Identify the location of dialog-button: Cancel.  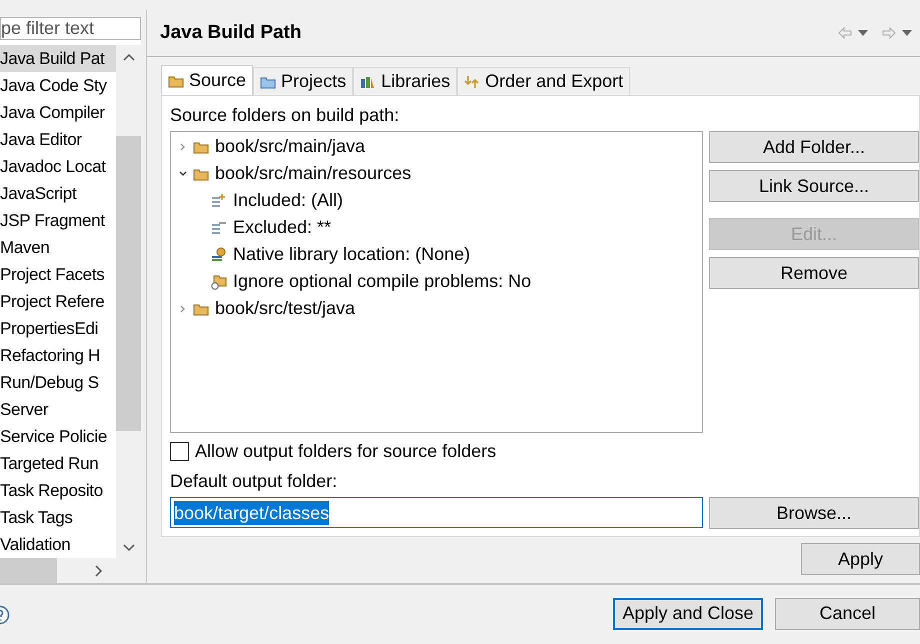
(847, 614).